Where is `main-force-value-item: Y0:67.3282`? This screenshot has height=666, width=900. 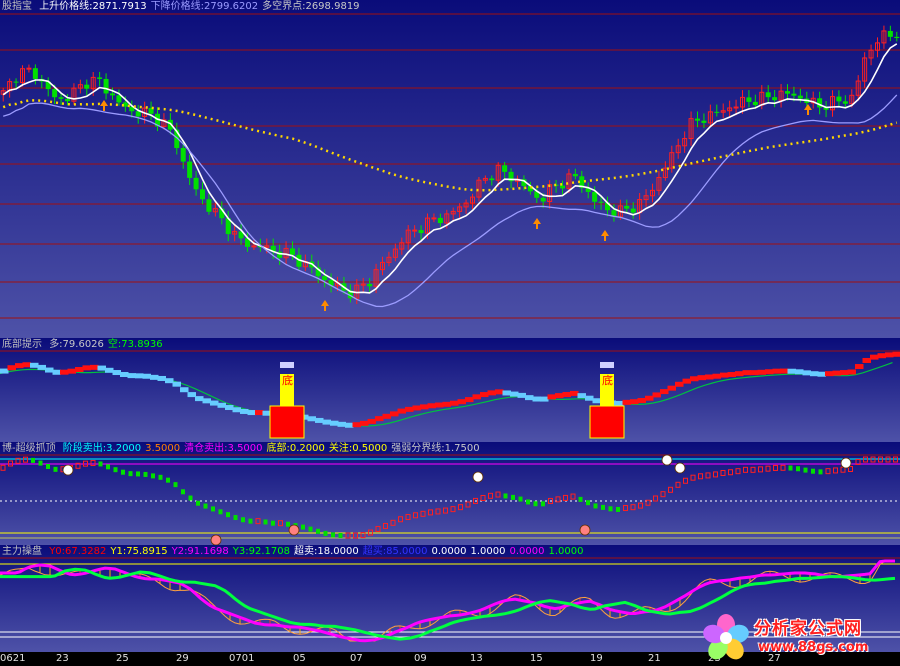
main-force-value-item: Y0:67.3282 is located at coordinates (78, 551).